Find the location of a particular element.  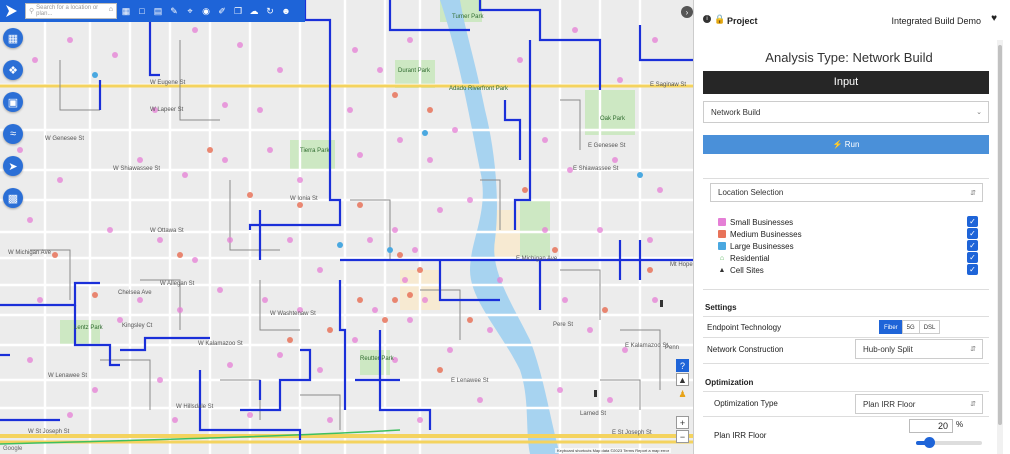

construction-value: Hub-only Split is located at coordinates (888, 349).